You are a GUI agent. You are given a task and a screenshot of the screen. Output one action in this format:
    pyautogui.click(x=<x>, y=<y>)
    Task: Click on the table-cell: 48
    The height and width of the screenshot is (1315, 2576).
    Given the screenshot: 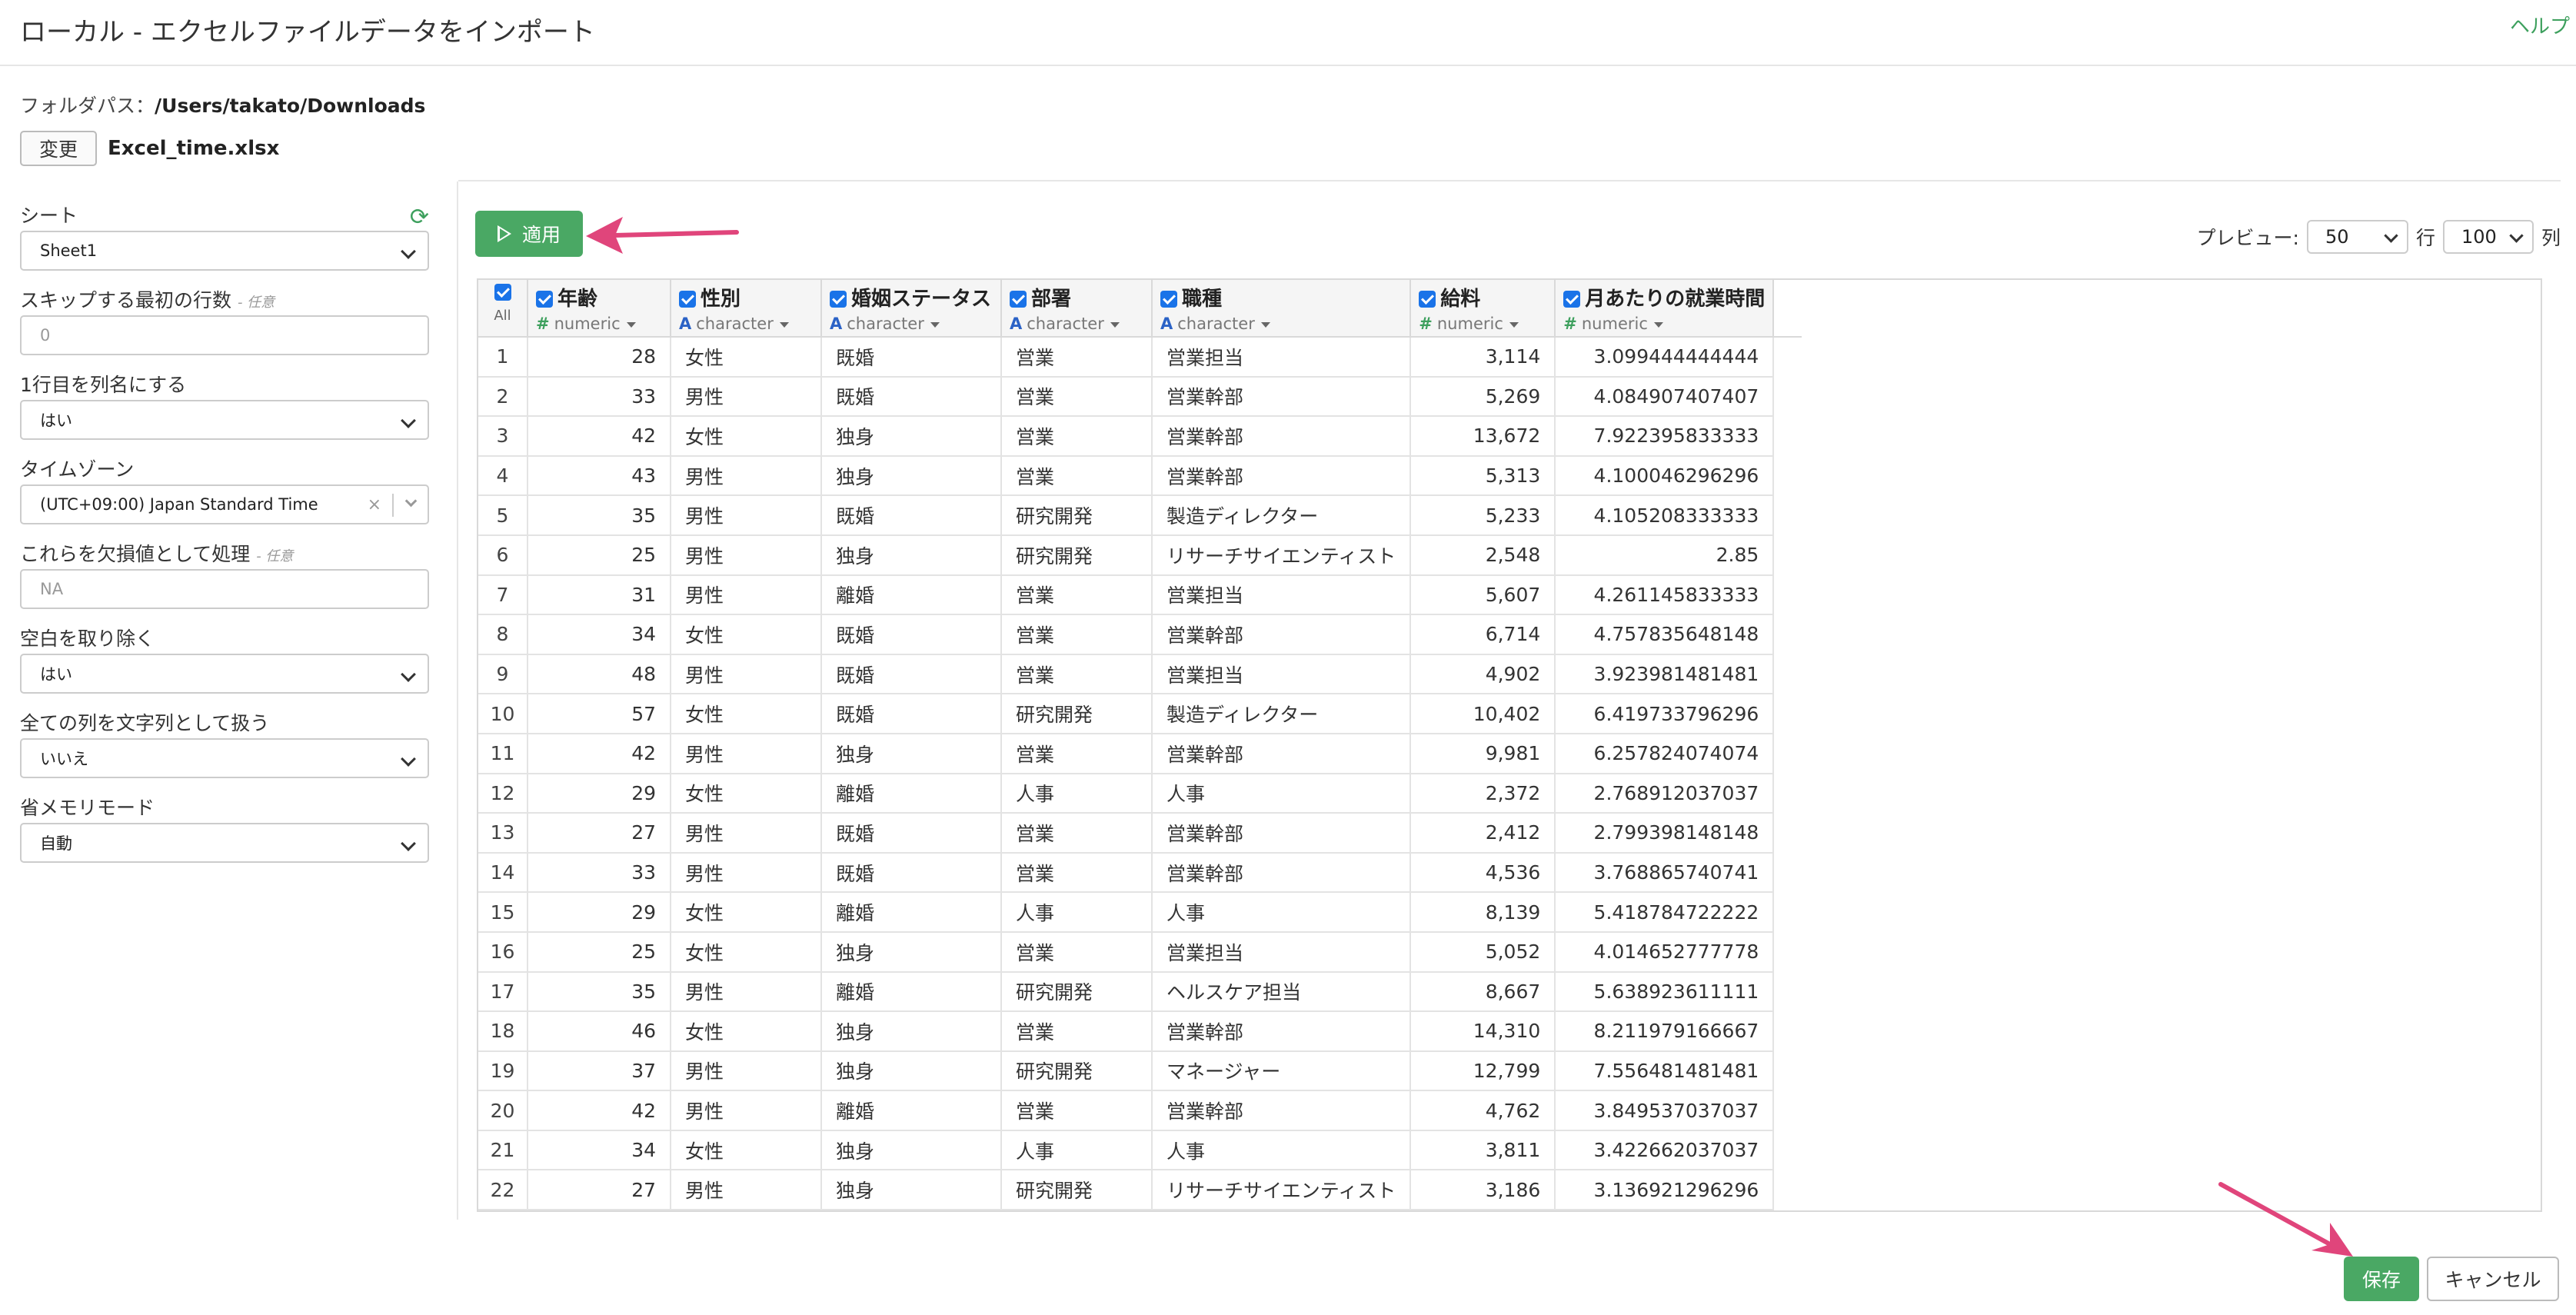 What is the action you would take?
    pyautogui.click(x=599, y=674)
    